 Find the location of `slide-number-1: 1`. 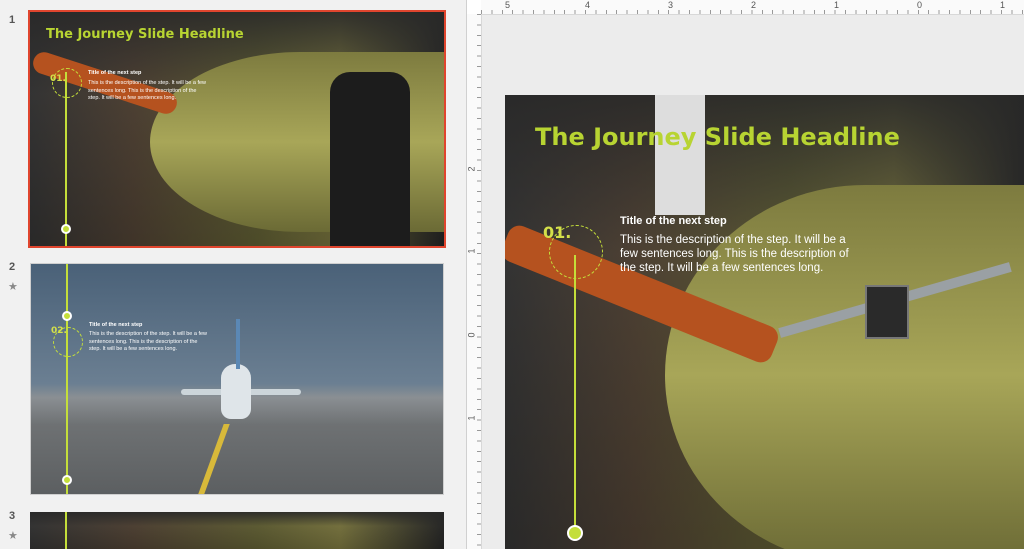

slide-number-1: 1 is located at coordinates (12, 20).